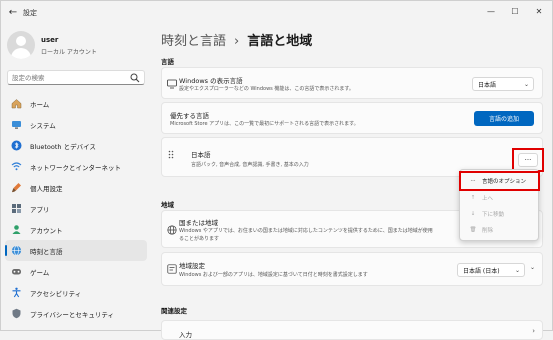 This screenshot has width=553, height=340. What do you see at coordinates (198, 223) in the screenshot?
I see `country-region-title: 国または地域` at bounding box center [198, 223].